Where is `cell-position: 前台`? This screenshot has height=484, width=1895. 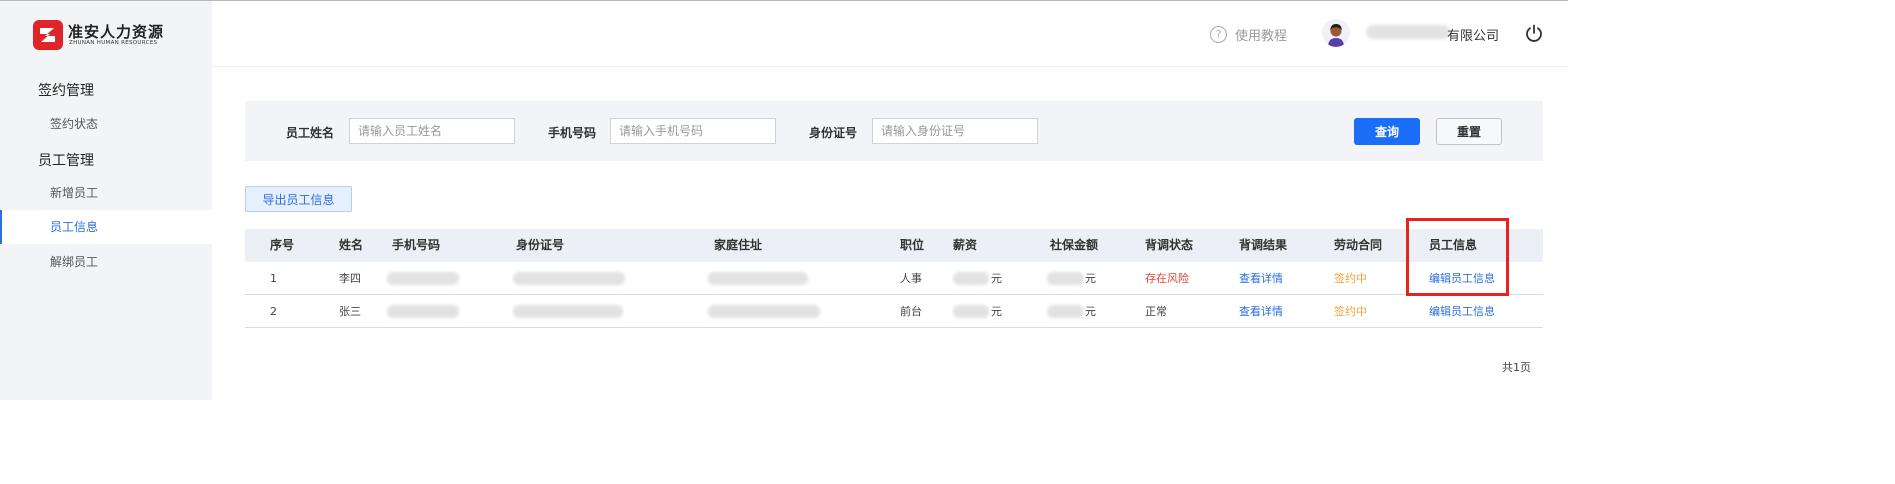
cell-position: 前台 is located at coordinates (911, 311).